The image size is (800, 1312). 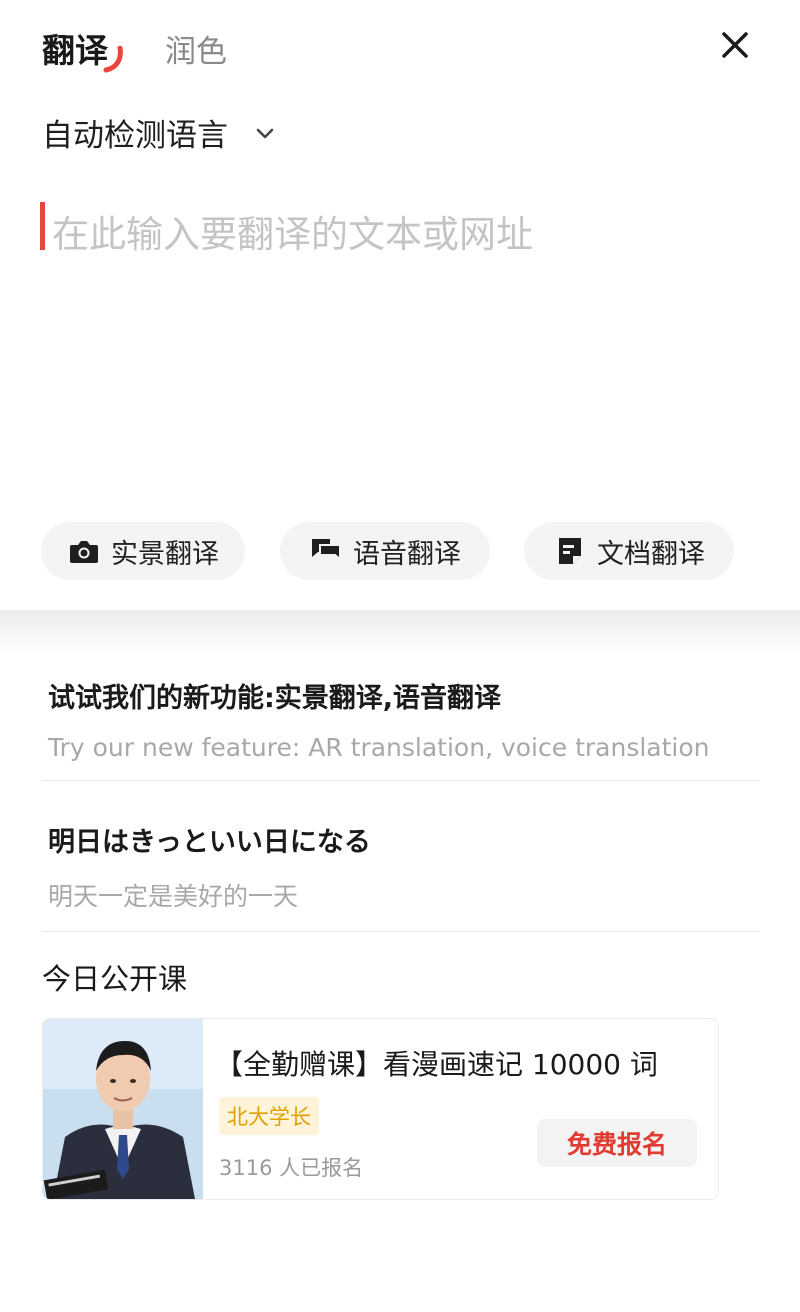 I want to click on section-title: 今日公开课, so click(x=115, y=979).